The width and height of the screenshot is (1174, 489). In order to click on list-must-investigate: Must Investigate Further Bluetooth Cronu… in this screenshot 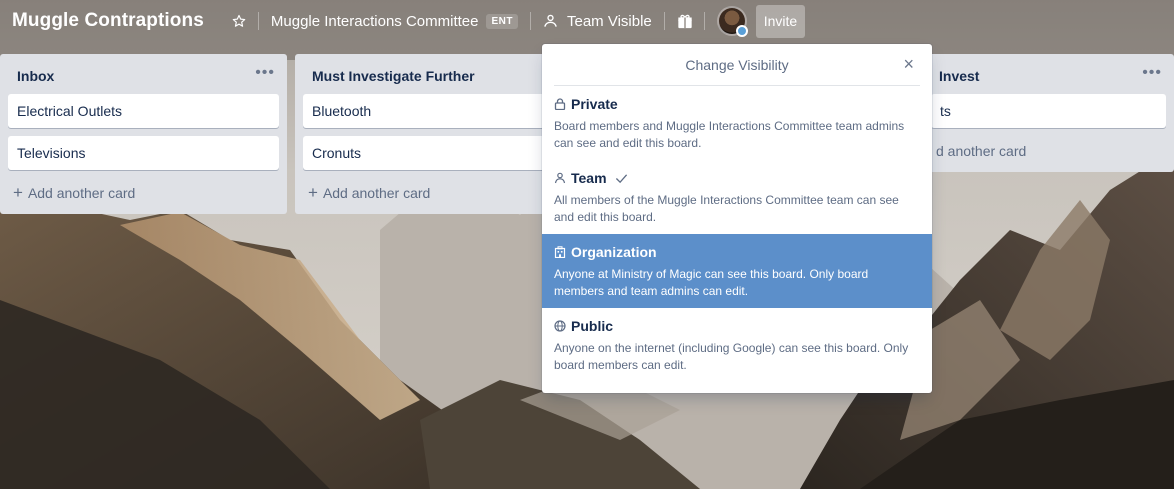, I will do `click(425, 134)`.